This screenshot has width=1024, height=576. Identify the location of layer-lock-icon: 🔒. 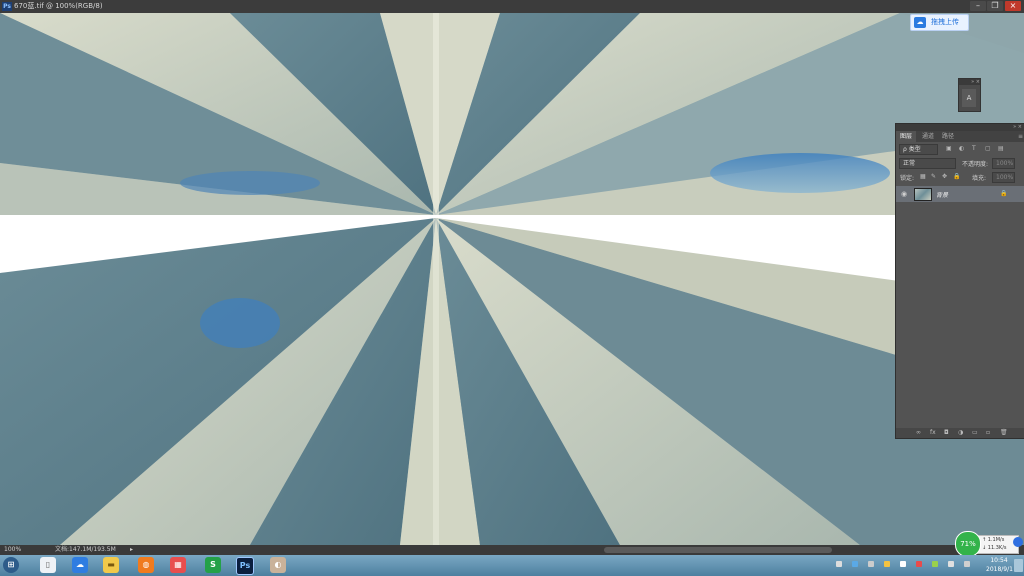
(1004, 193).